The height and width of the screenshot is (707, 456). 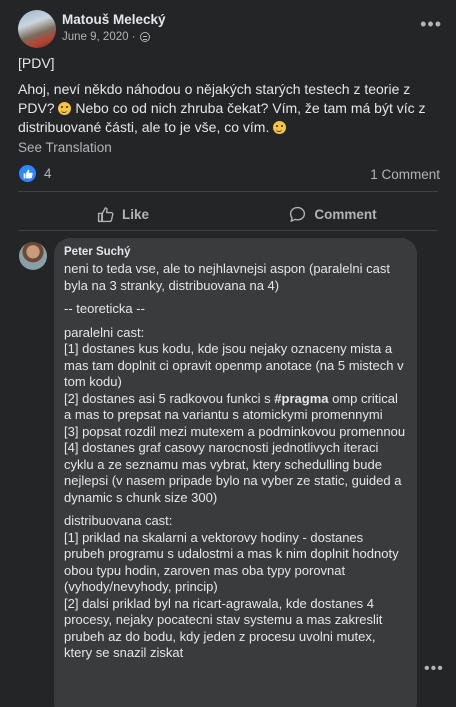 I want to click on like-count: 4, so click(x=48, y=173).